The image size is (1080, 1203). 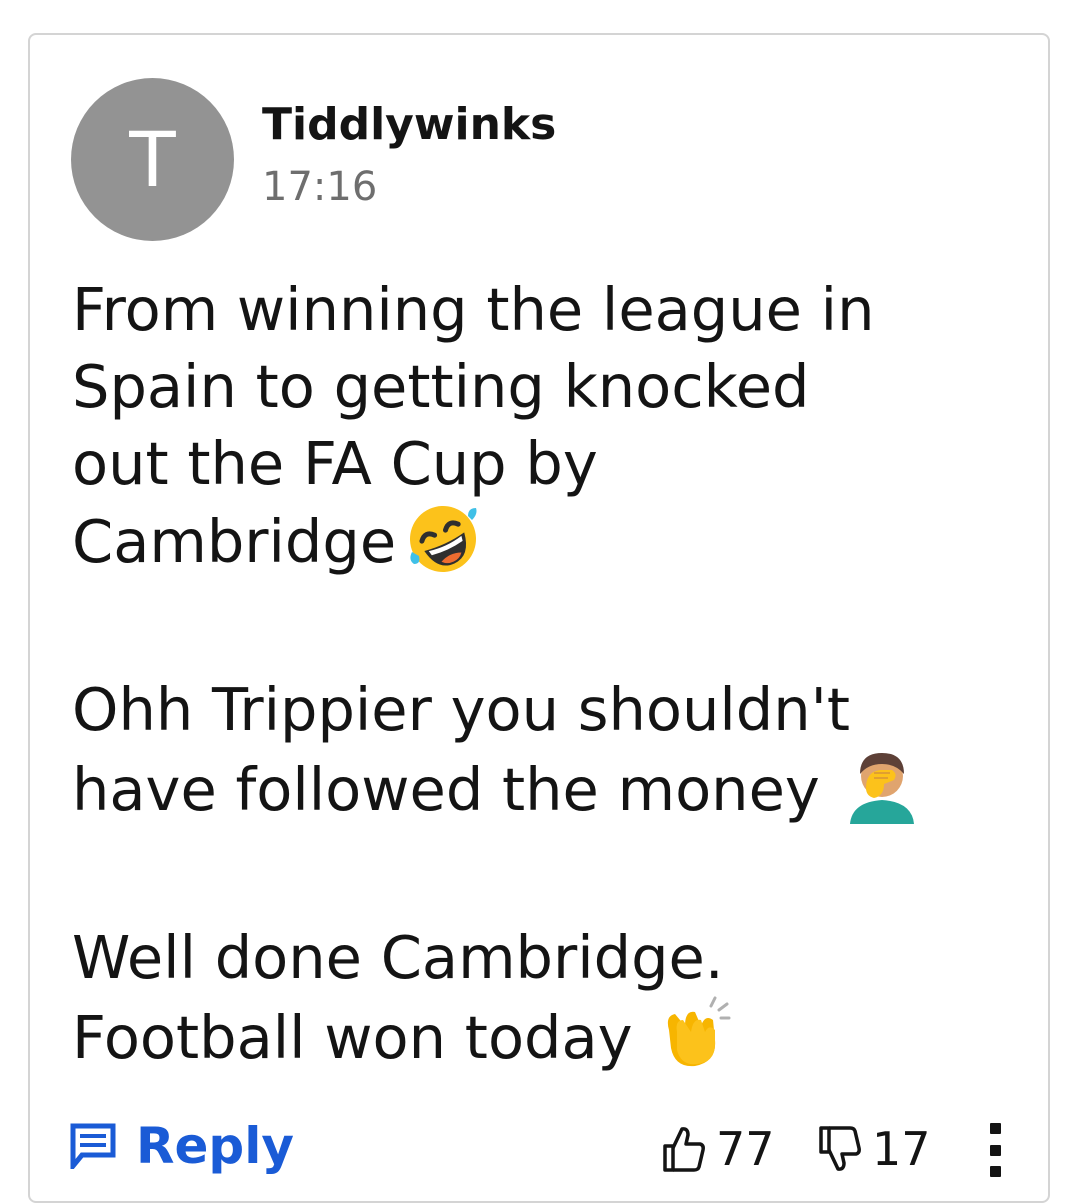 I want to click on comment-line: Football won today, so click(x=552, y=1043).